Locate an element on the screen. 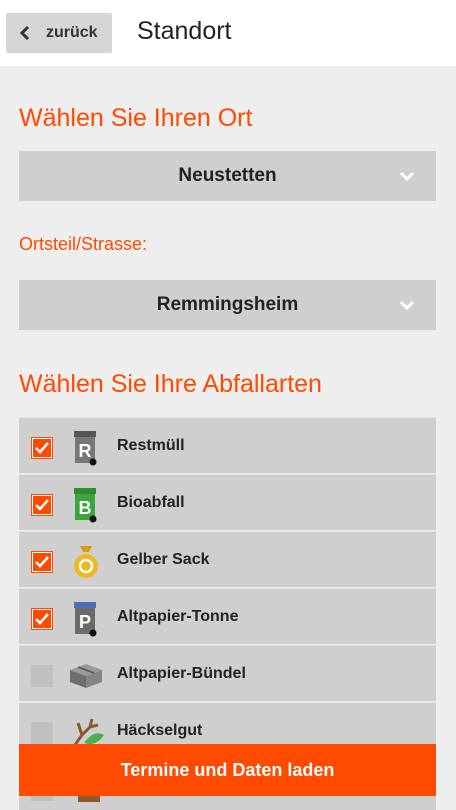 The height and width of the screenshot is (810, 456). bio-bin-icon: B is located at coordinates (85, 505).